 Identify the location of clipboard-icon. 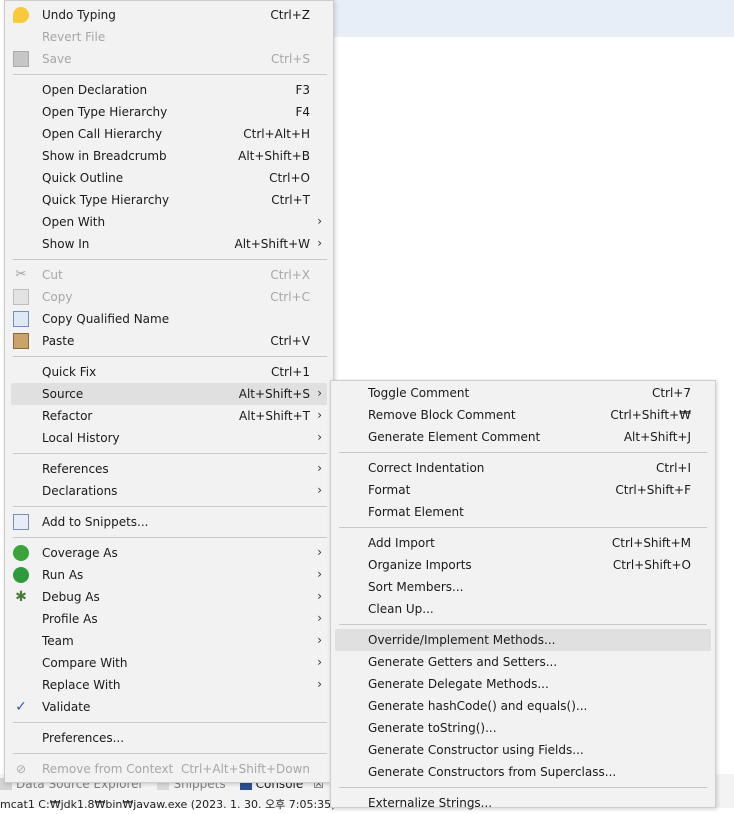
(21, 341).